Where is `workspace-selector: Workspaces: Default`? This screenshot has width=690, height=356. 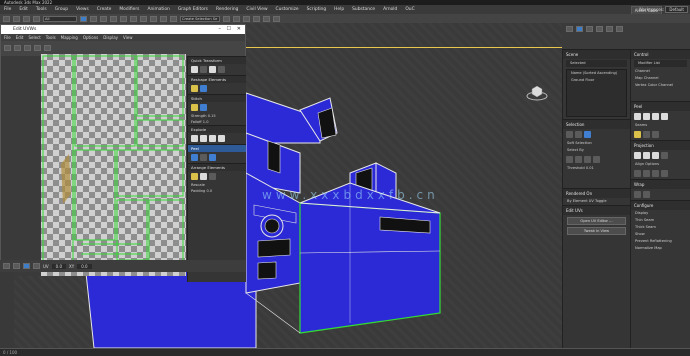 workspace-selector: Workspaces: Default is located at coordinates (663, 9).